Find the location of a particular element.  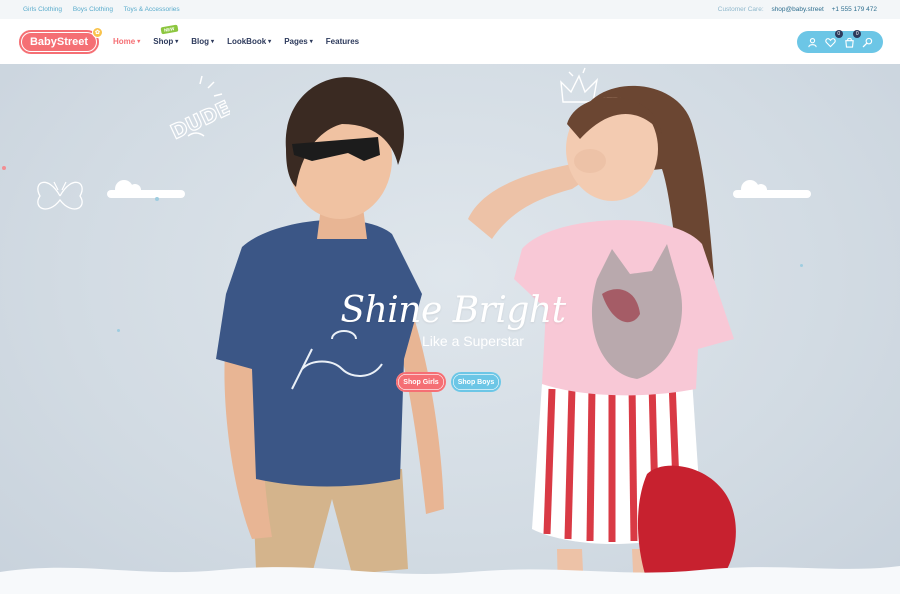

customer-care-label: Customer Care: is located at coordinates (740, 9).